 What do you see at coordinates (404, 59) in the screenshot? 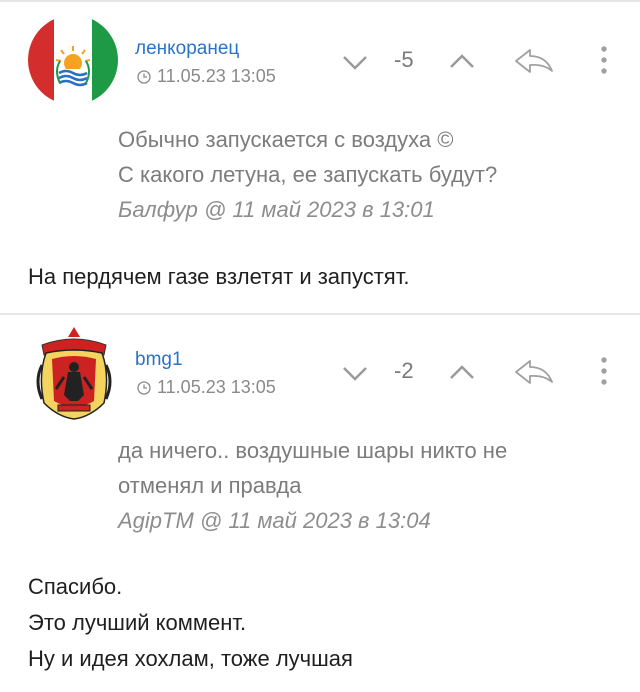
I see `score: -5` at bounding box center [404, 59].